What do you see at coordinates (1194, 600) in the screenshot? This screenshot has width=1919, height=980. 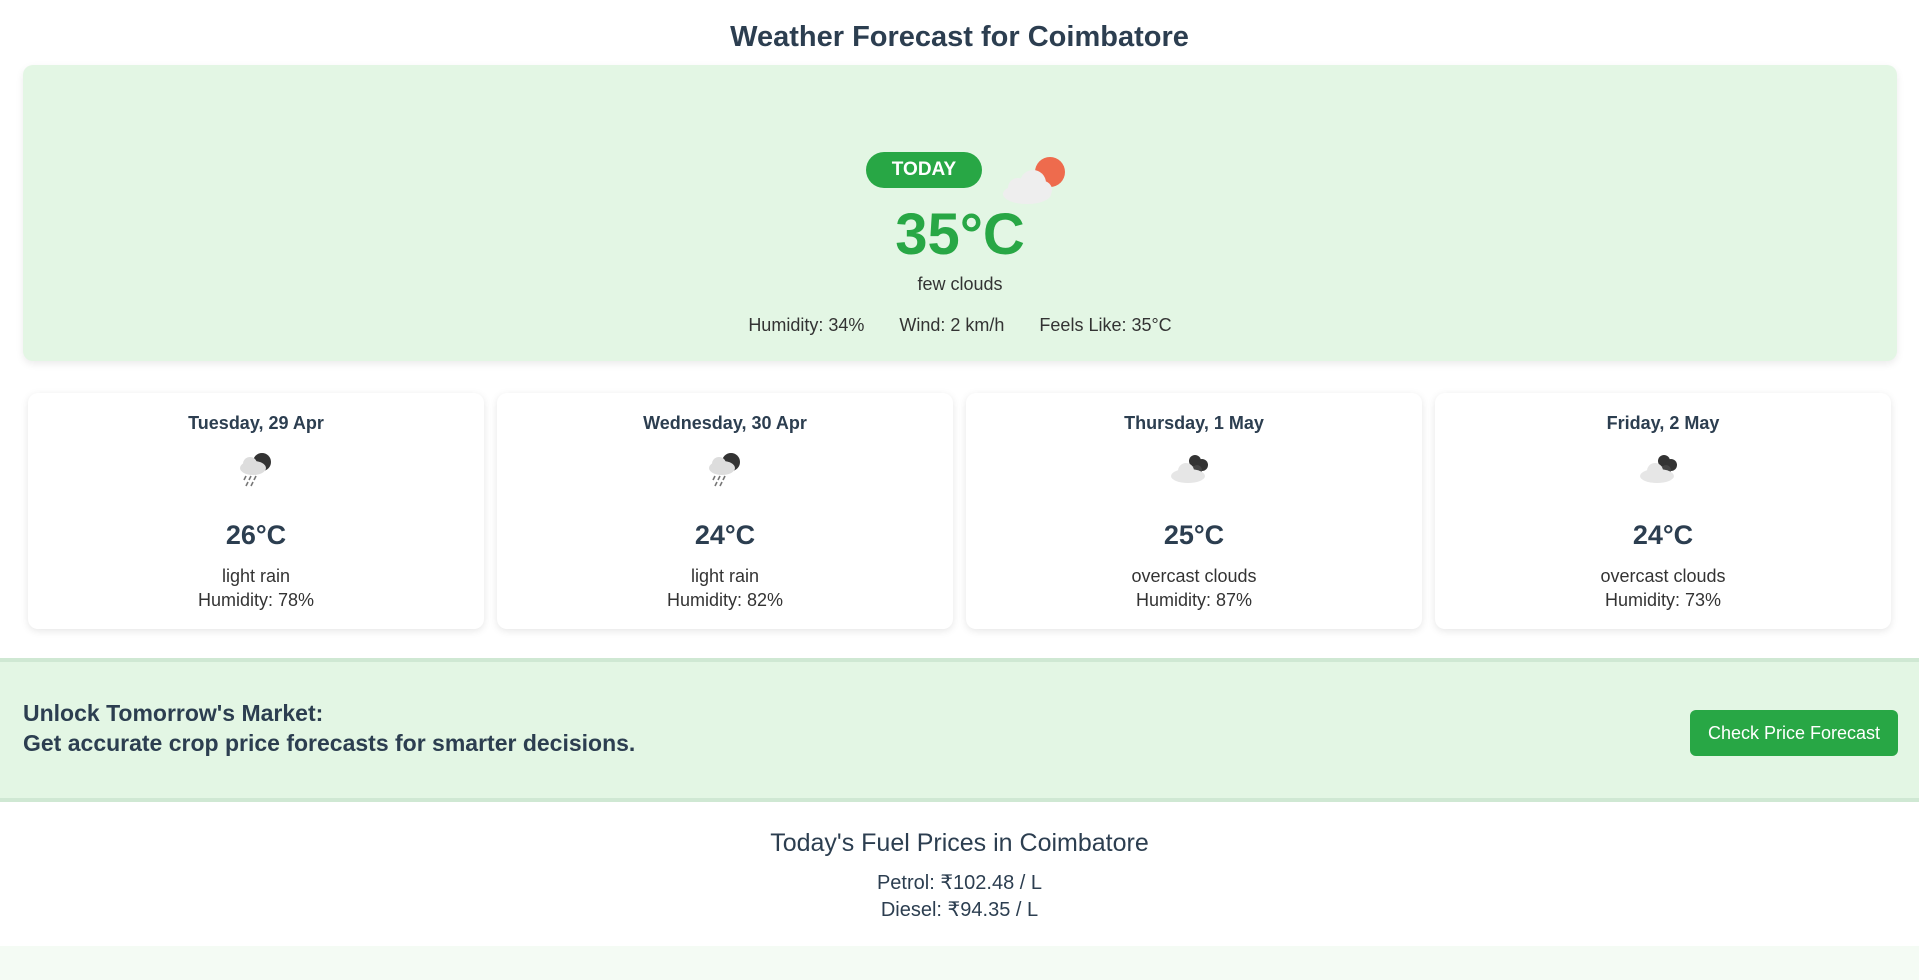 I see `forecast-humidity: Humidity: 87%` at bounding box center [1194, 600].